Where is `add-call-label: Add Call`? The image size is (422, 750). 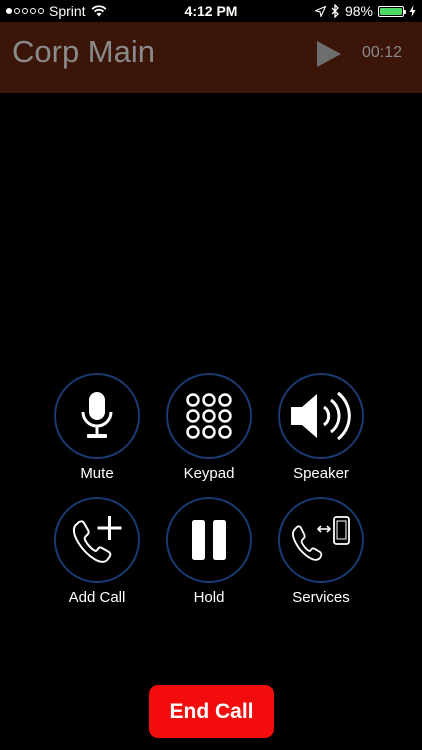 add-call-label: Add Call is located at coordinates (97, 597).